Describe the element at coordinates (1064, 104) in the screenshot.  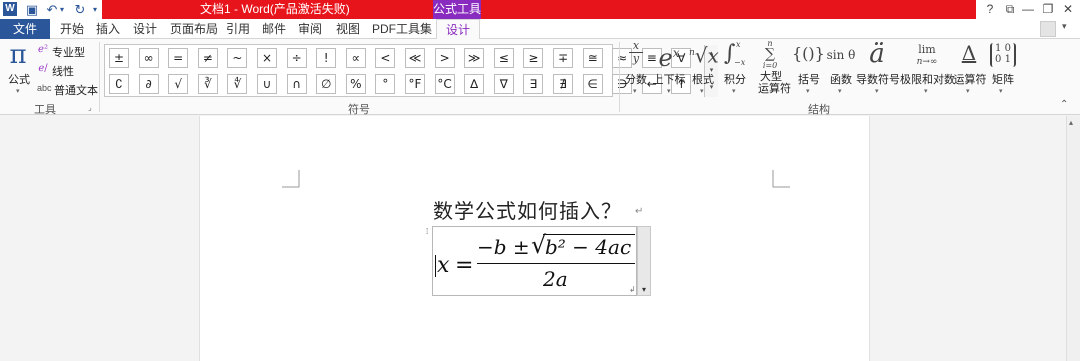
I see `collapse-ribbon-icon: ⌃` at that location.